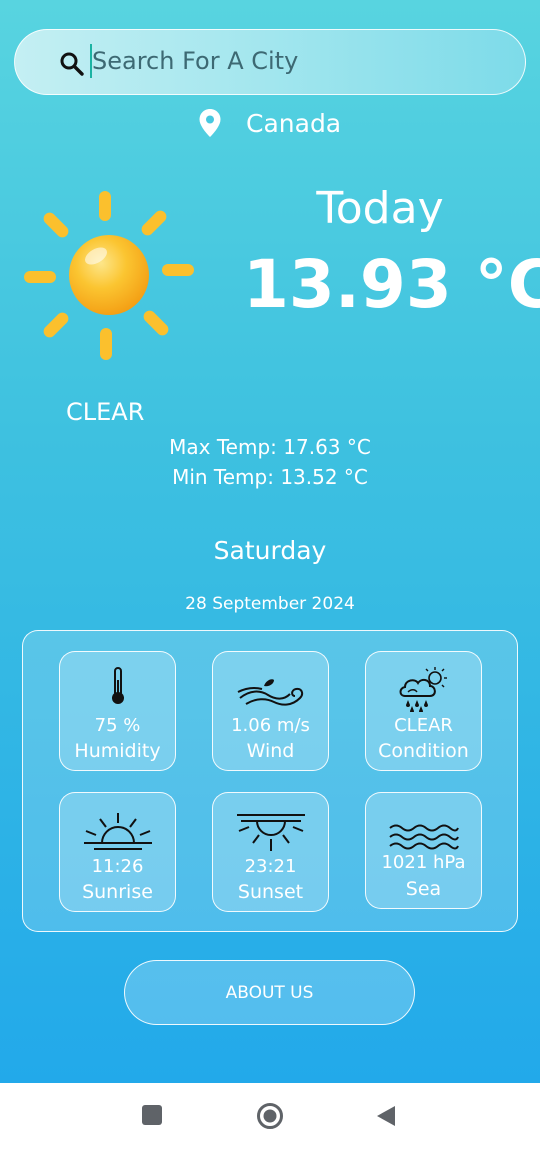 The image size is (540, 1149). I want to click on sea-value: 1021 hPa, so click(423, 862).